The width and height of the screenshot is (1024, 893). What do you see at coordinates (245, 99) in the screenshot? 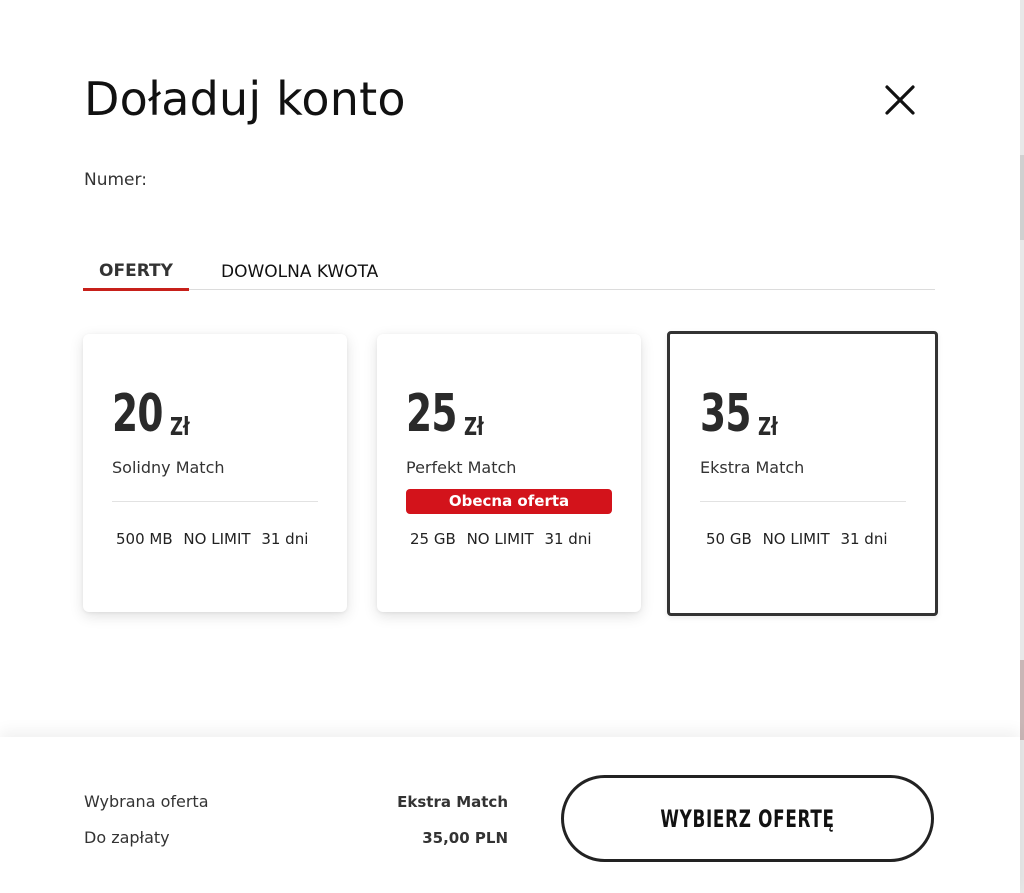
I see `dialog-title: Doładuj konto` at bounding box center [245, 99].